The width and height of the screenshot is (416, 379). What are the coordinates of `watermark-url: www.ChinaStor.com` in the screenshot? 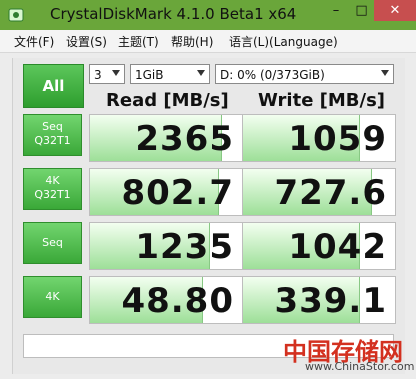 It's located at (360, 366).